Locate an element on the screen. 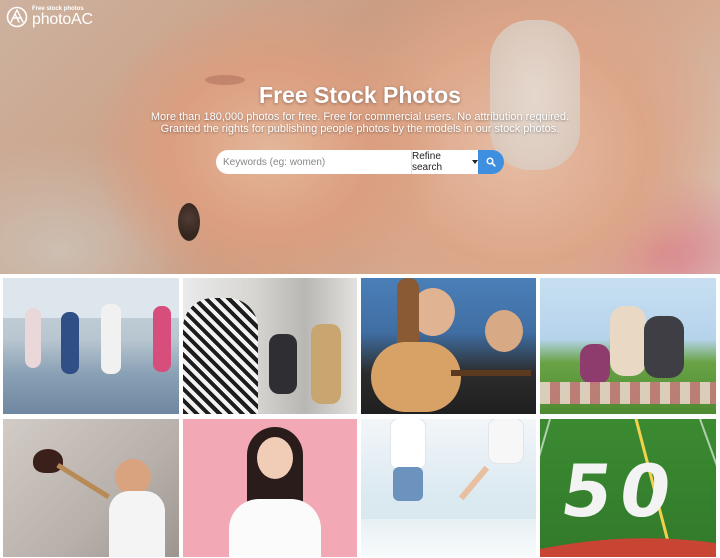 This screenshot has width=720, height=558. photo-business-meeting is located at coordinates (270, 346).